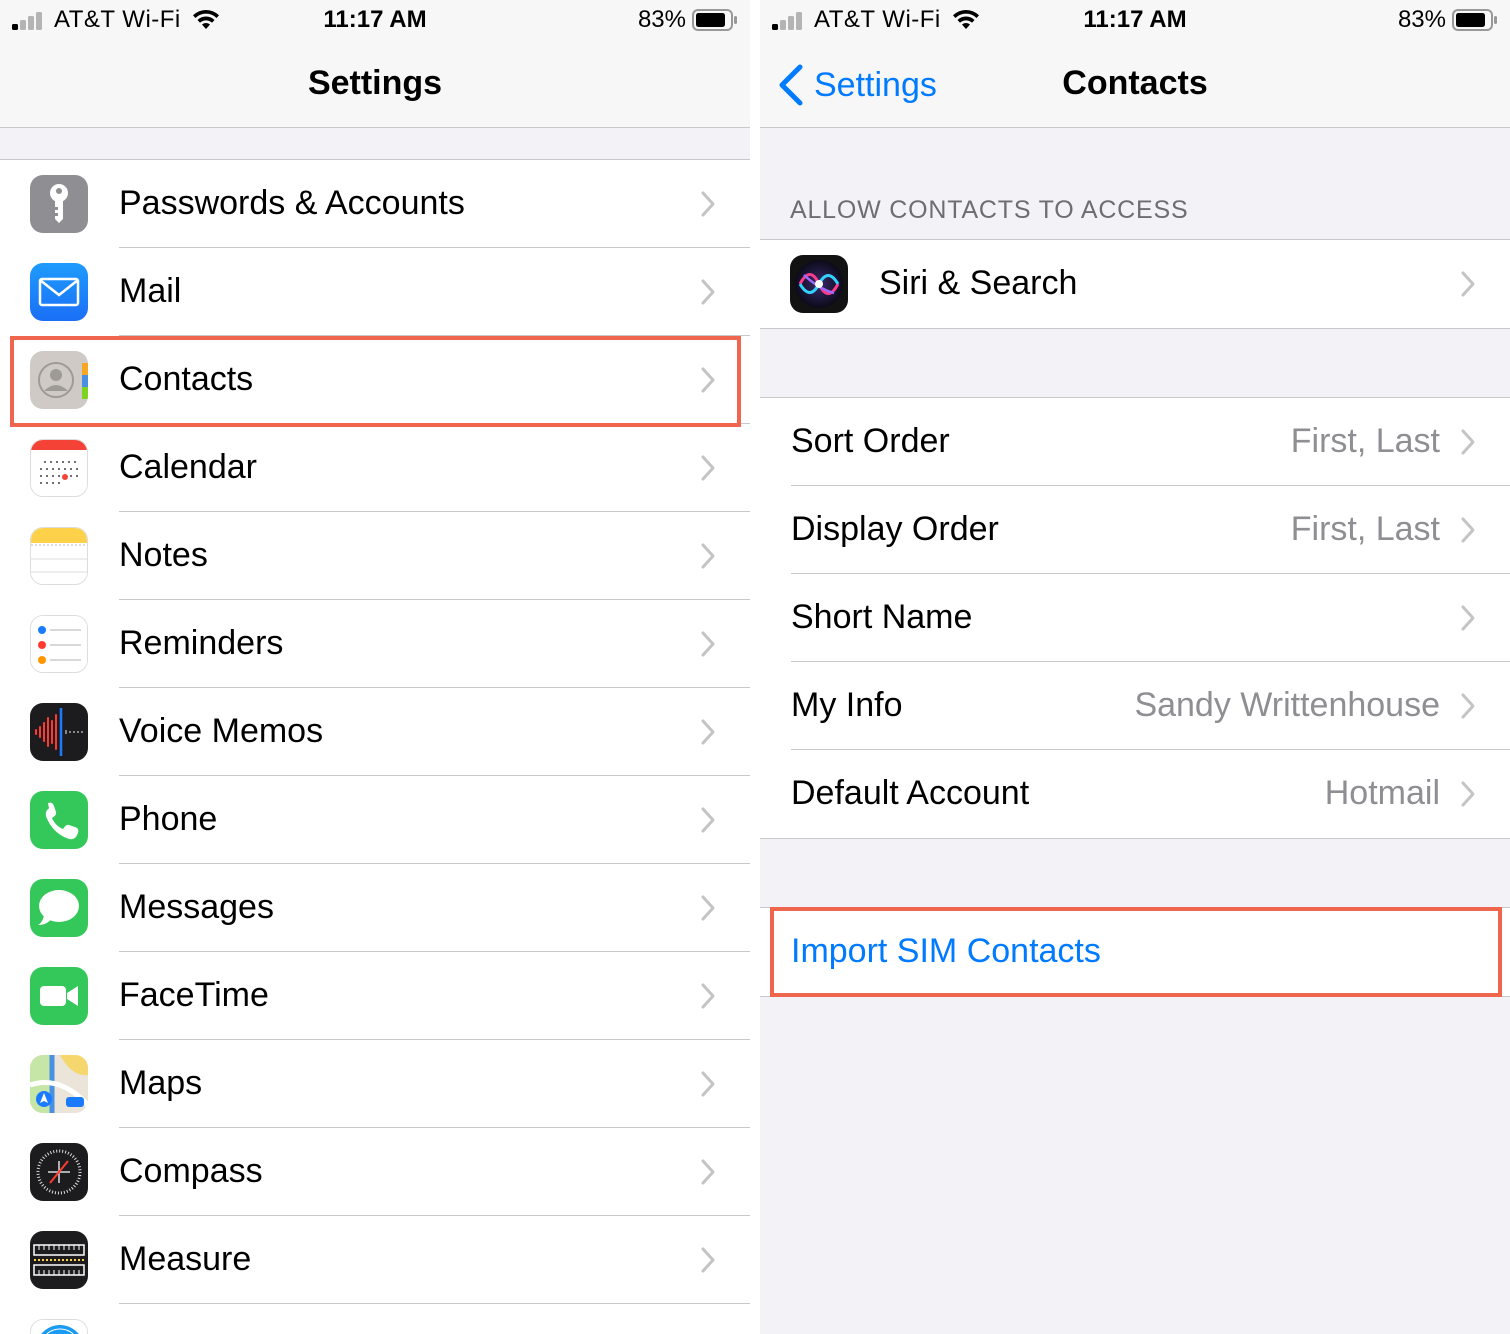 The image size is (1510, 1334). What do you see at coordinates (1382, 793) in the screenshot?
I see `option-value: Hotmail` at bounding box center [1382, 793].